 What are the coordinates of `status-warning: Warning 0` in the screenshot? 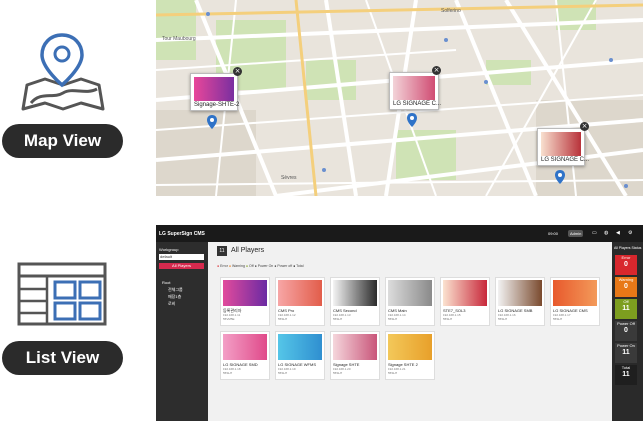 It's located at (626, 287).